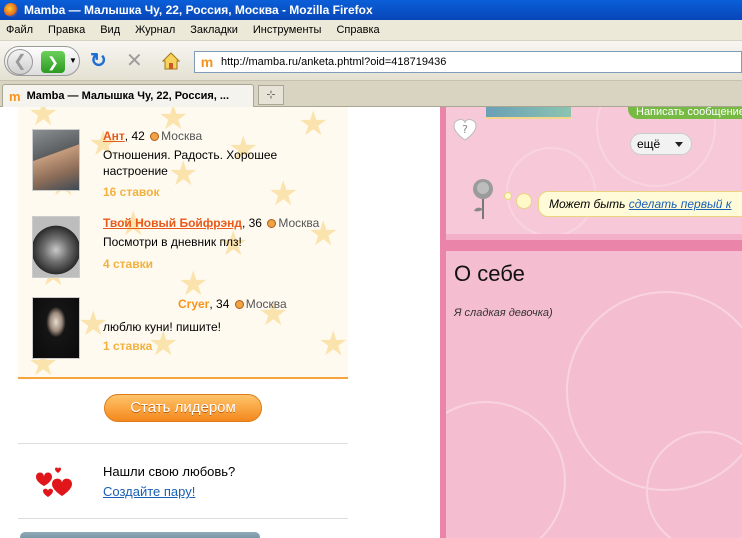 The image size is (742, 538). What do you see at coordinates (183, 408) in the screenshot?
I see `become-leader-button: Стать лидером` at bounding box center [183, 408].